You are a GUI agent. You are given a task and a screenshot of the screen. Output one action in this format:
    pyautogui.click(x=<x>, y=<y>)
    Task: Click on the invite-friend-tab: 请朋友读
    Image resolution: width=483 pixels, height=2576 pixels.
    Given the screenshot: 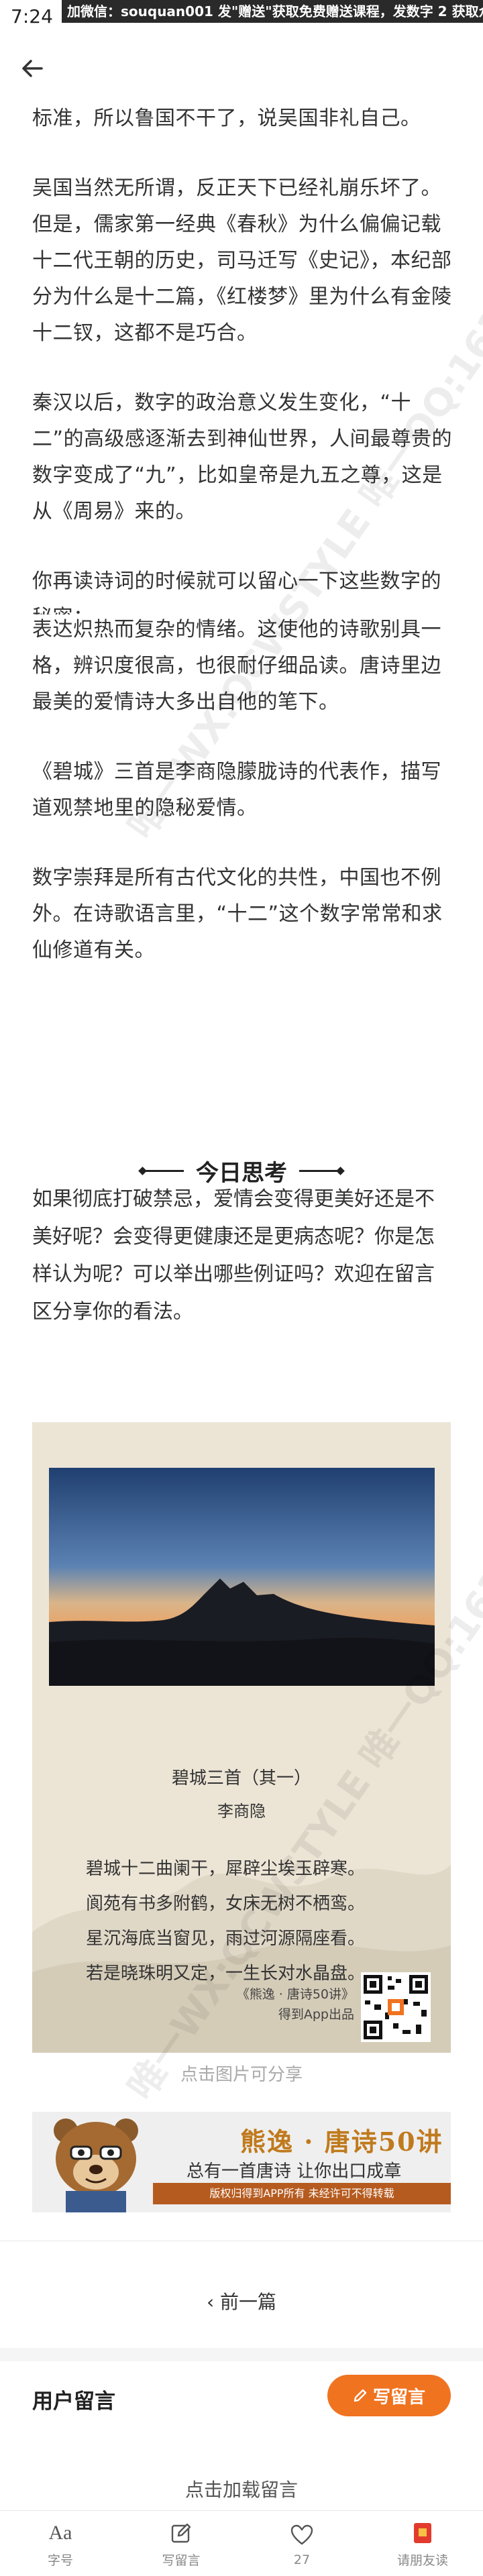 What is the action you would take?
    pyautogui.click(x=422, y=2543)
    